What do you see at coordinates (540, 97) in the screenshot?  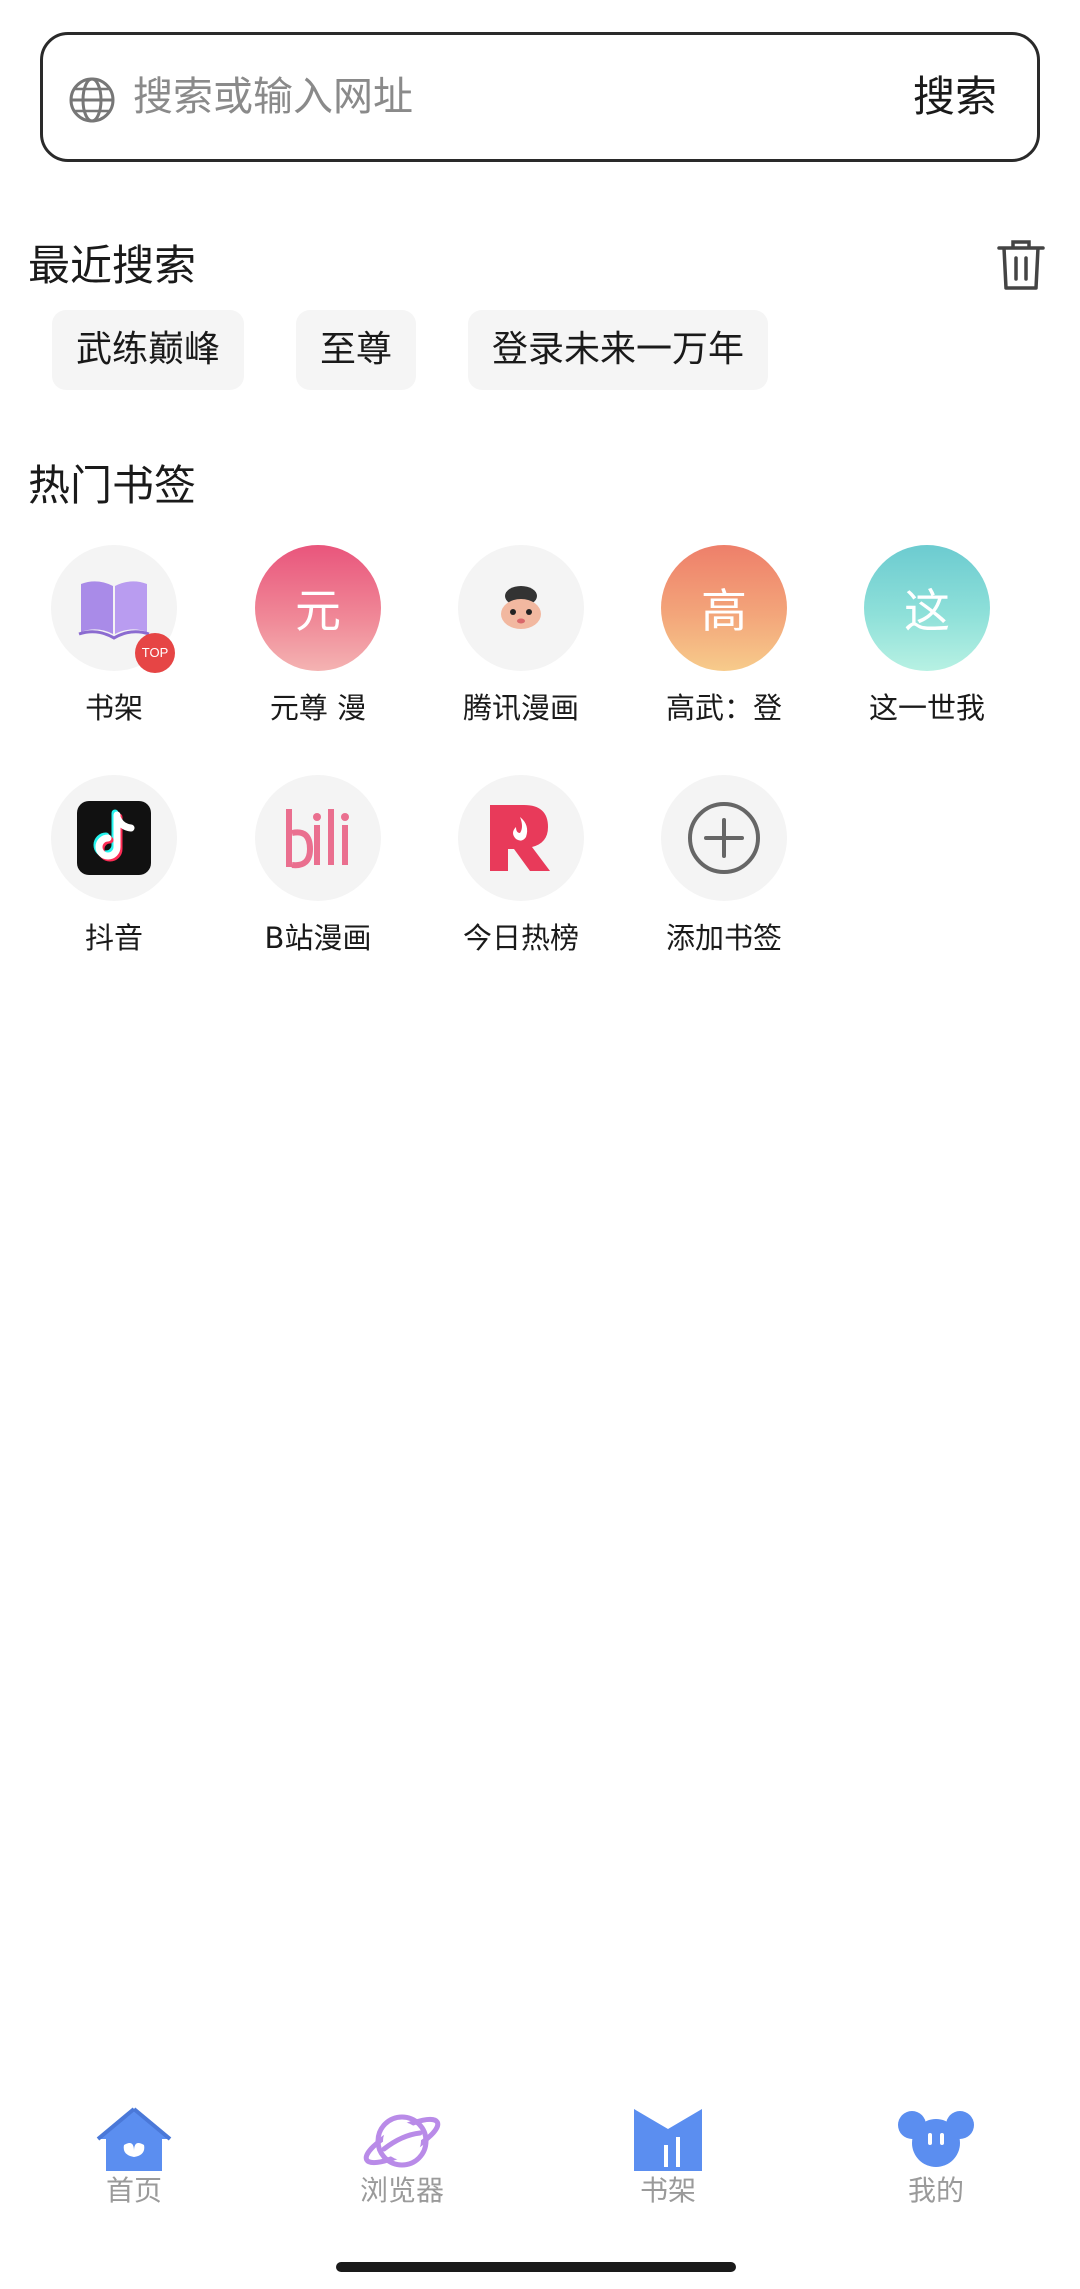 I see `search-bar: 搜索或输入网址 搜索` at bounding box center [540, 97].